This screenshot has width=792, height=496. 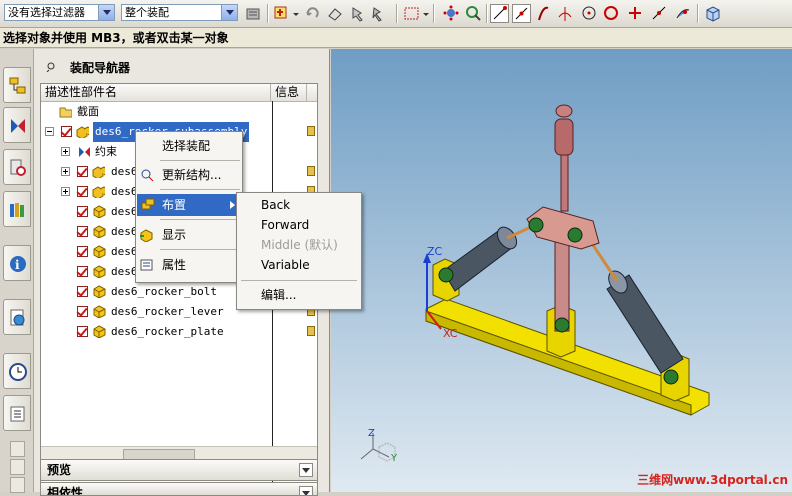 I want to click on handle-grip, so click(x=564, y=137).